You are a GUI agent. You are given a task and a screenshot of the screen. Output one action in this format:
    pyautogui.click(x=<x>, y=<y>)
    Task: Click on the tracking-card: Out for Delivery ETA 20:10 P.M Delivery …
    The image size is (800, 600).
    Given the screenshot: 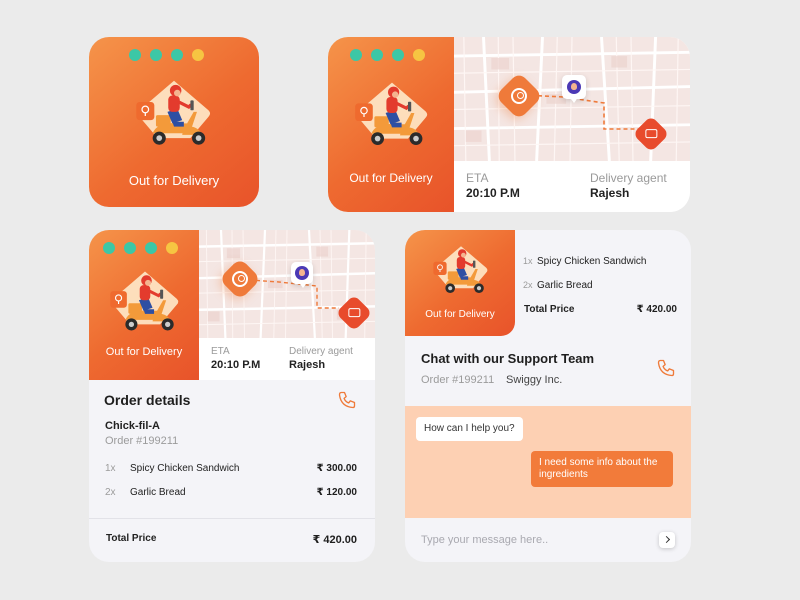 What is the action you would take?
    pyautogui.click(x=509, y=124)
    